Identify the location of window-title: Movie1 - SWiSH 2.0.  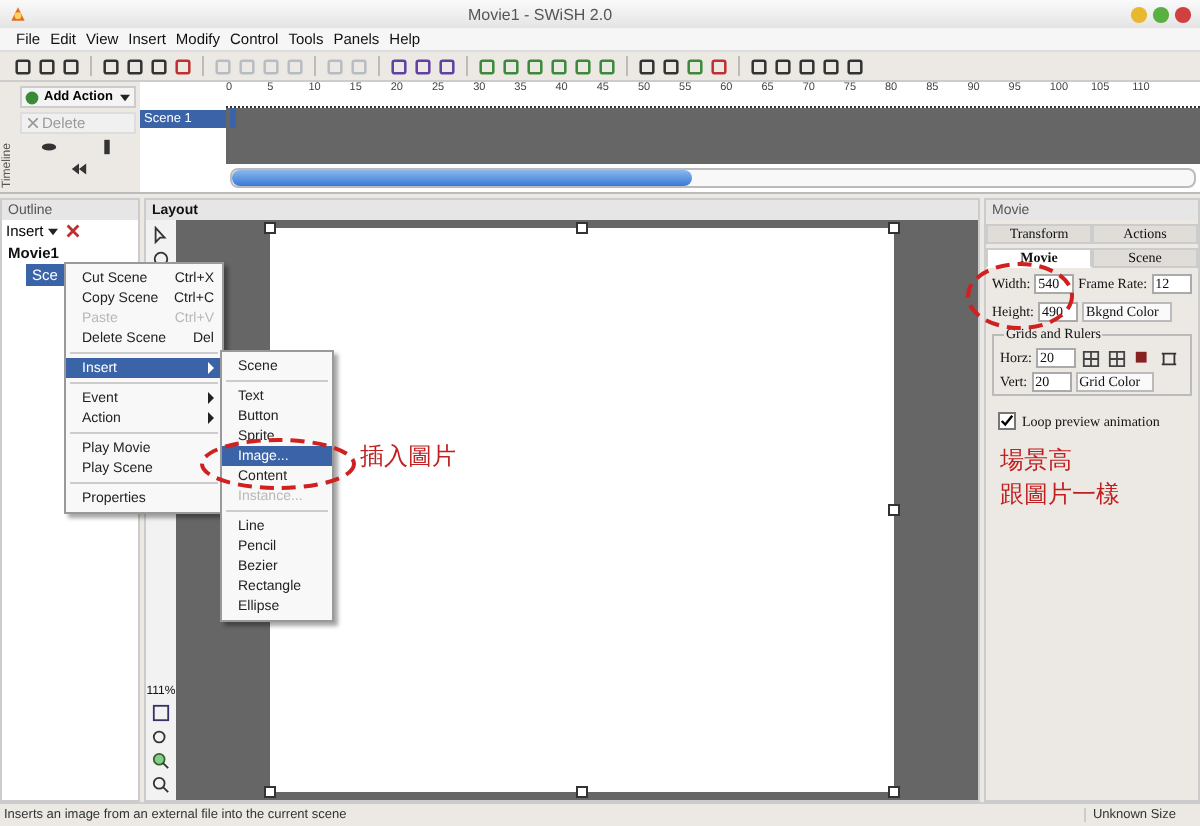
(541, 14).